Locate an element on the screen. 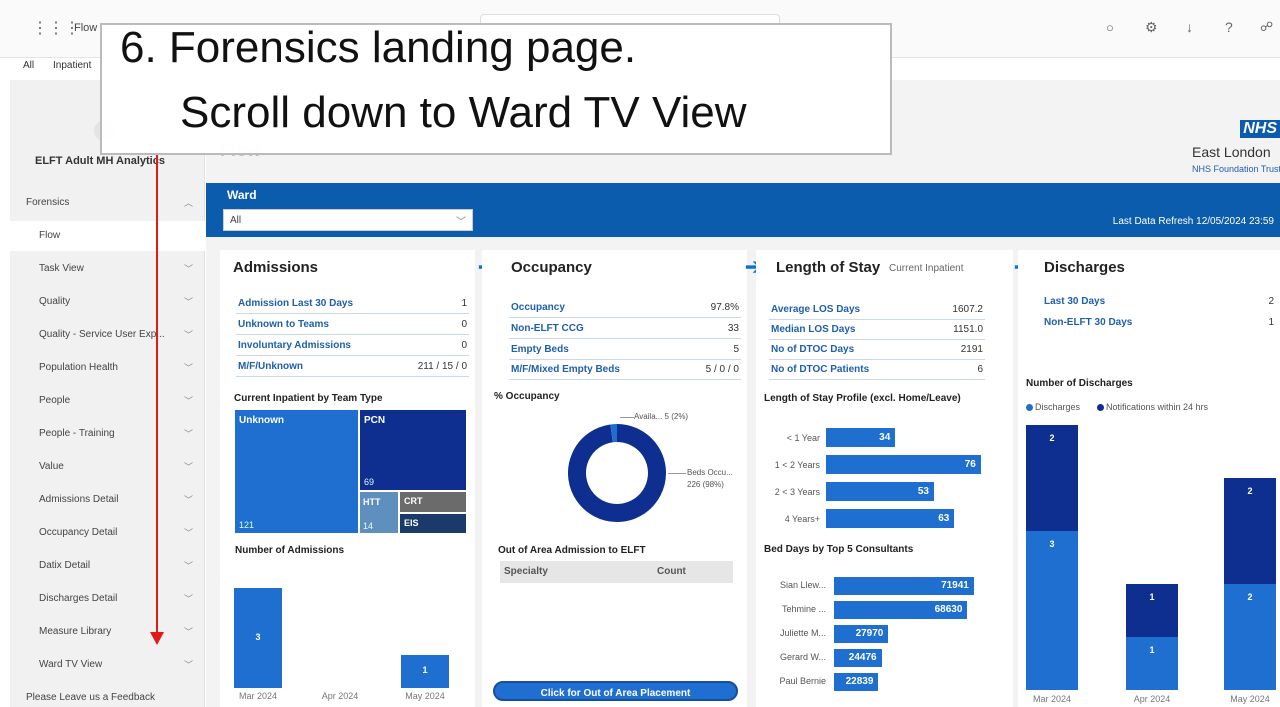 The width and height of the screenshot is (1280, 707). download-icon: ↓ is located at coordinates (1189, 27).